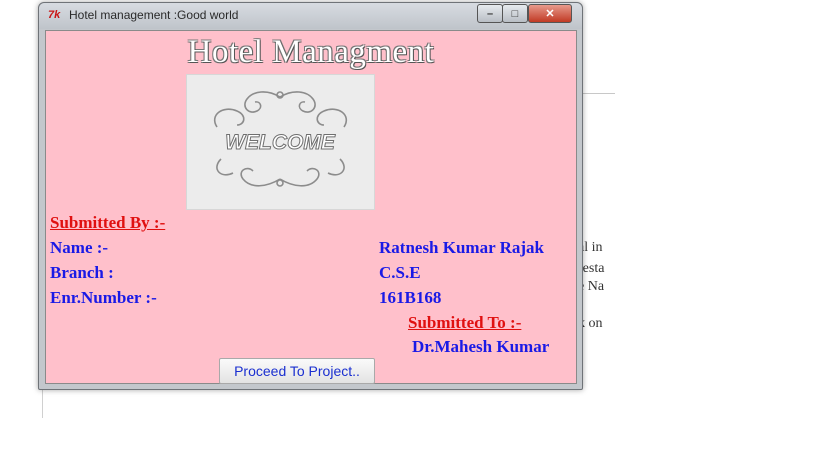 Image resolution: width=819 pixels, height=460 pixels. I want to click on window-title: Hotel management :Good world, so click(154, 15).